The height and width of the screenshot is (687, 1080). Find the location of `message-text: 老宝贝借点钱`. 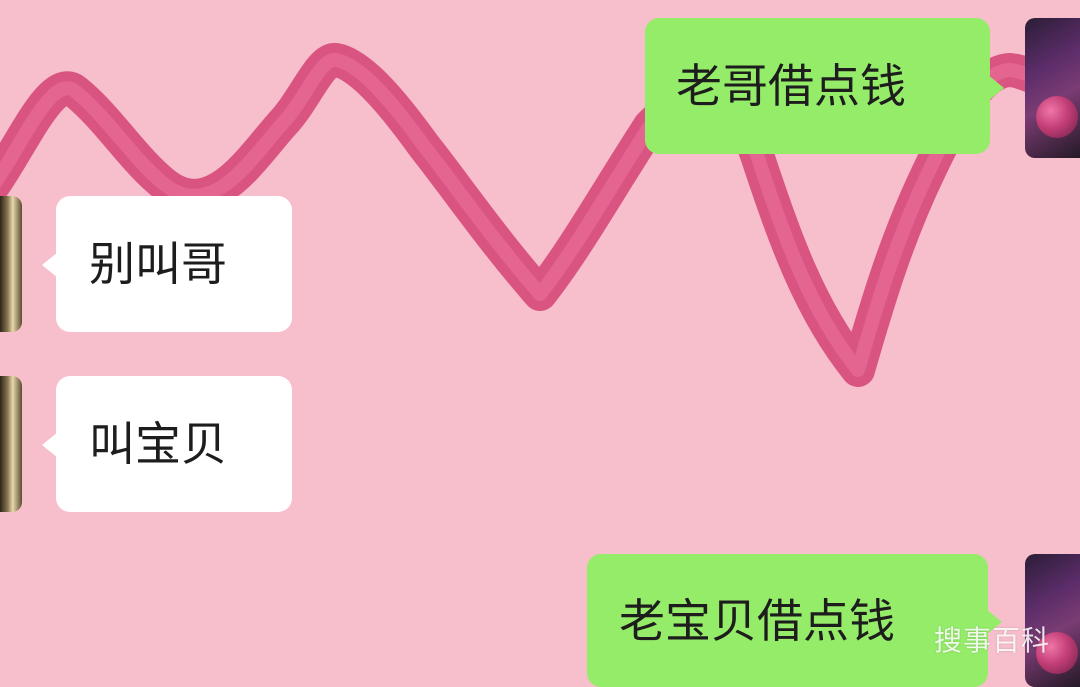

message-text: 老宝贝借点钱 is located at coordinates (757, 620).